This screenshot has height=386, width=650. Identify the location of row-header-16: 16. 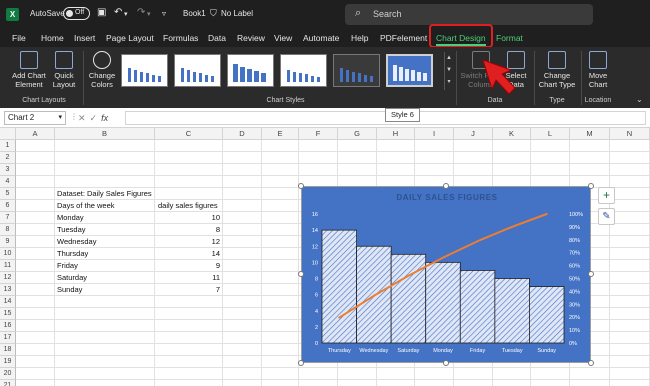
(8, 326).